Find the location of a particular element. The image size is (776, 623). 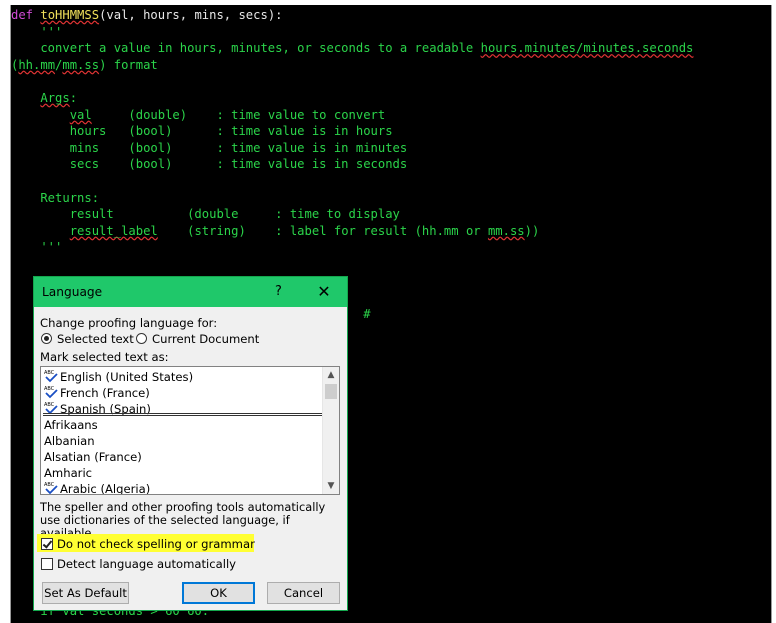

scroll-thumb is located at coordinates (331, 391).